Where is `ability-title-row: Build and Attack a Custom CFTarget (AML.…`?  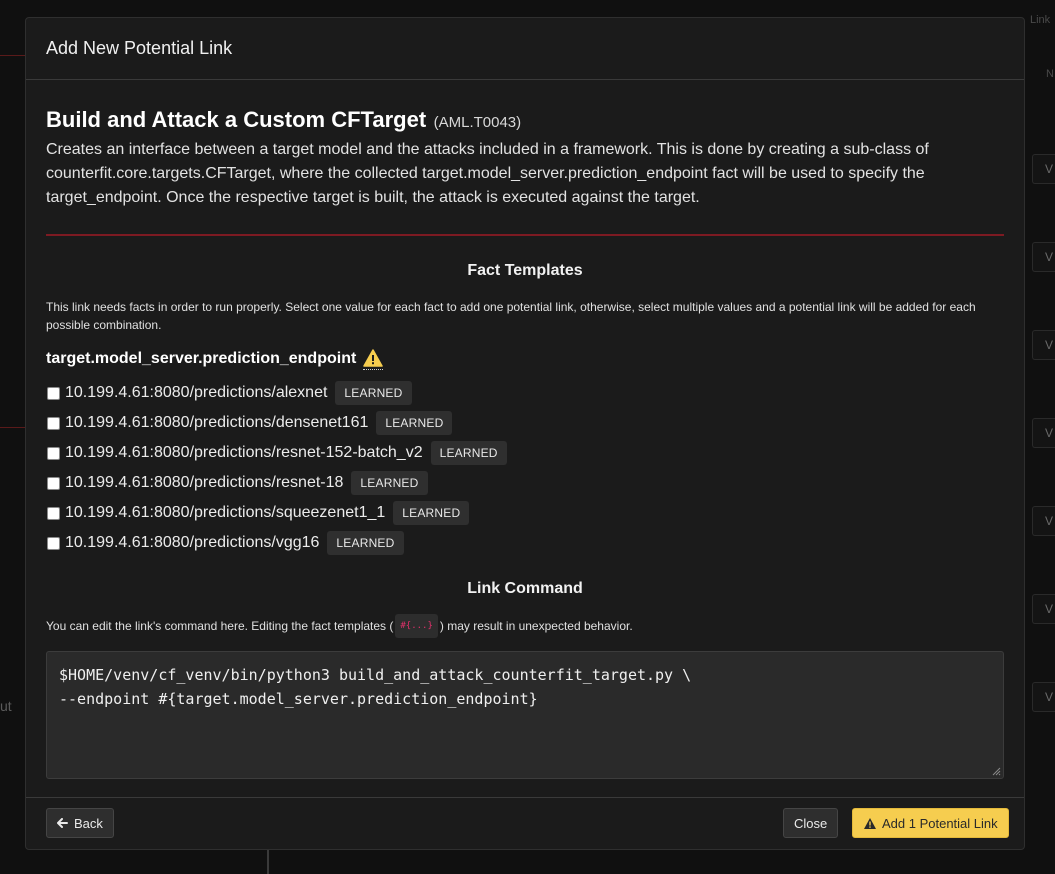
ability-title-row: Build and Attack a Custom CFTarget (AML.… is located at coordinates (525, 121).